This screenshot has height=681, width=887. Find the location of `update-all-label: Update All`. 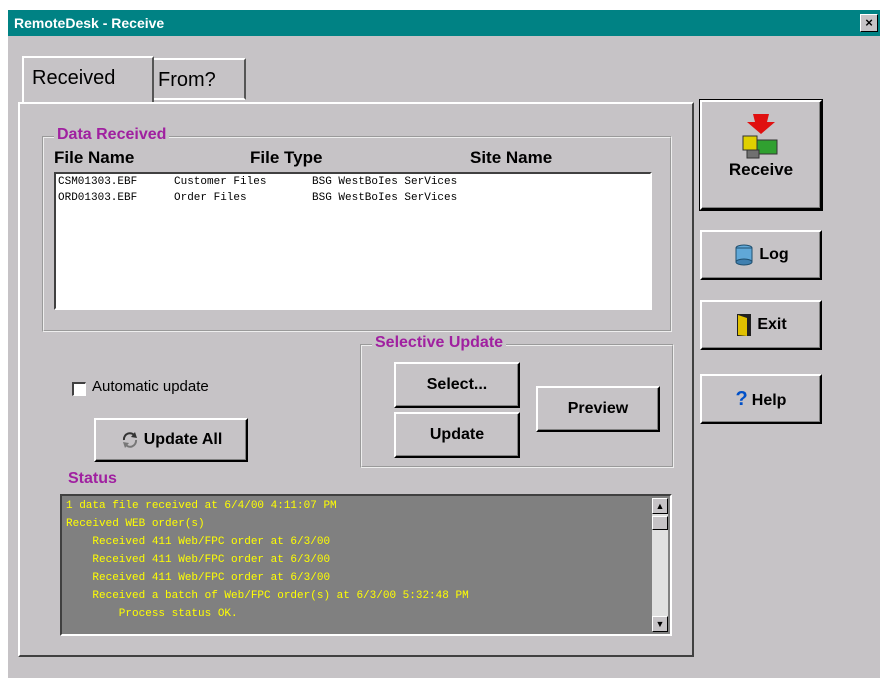

update-all-label: Update All is located at coordinates (183, 439).